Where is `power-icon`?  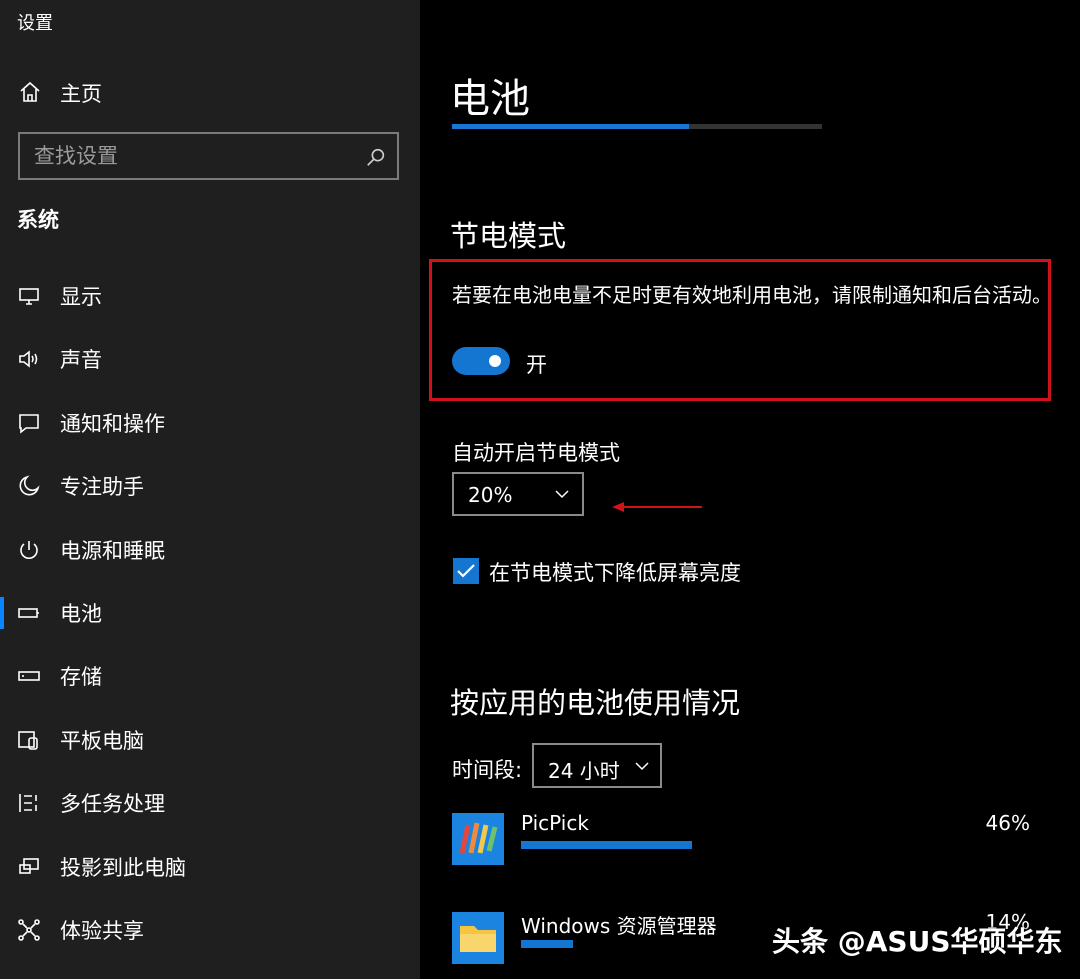
power-icon is located at coordinates (29, 549).